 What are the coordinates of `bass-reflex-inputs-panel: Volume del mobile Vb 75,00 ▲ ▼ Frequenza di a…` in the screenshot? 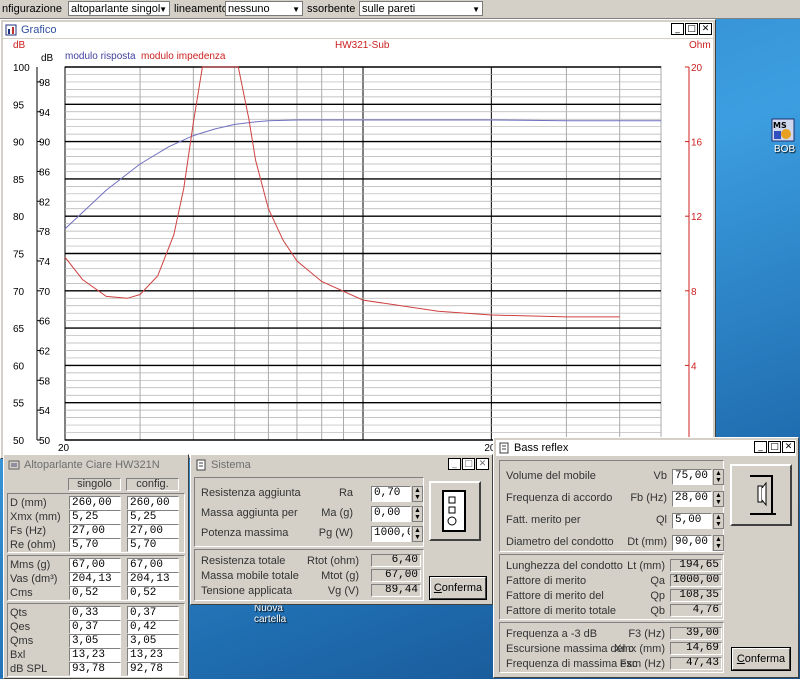 It's located at (611, 506).